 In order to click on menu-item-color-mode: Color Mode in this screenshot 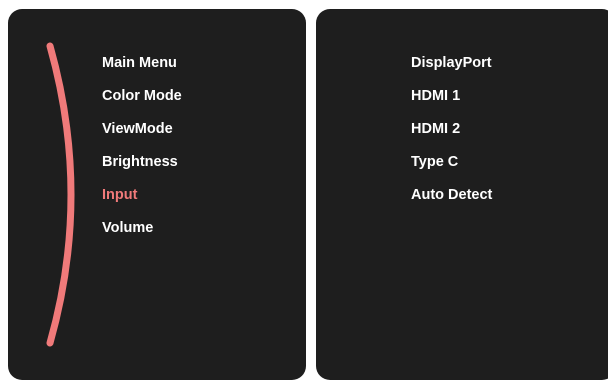, I will do `click(142, 104)`.